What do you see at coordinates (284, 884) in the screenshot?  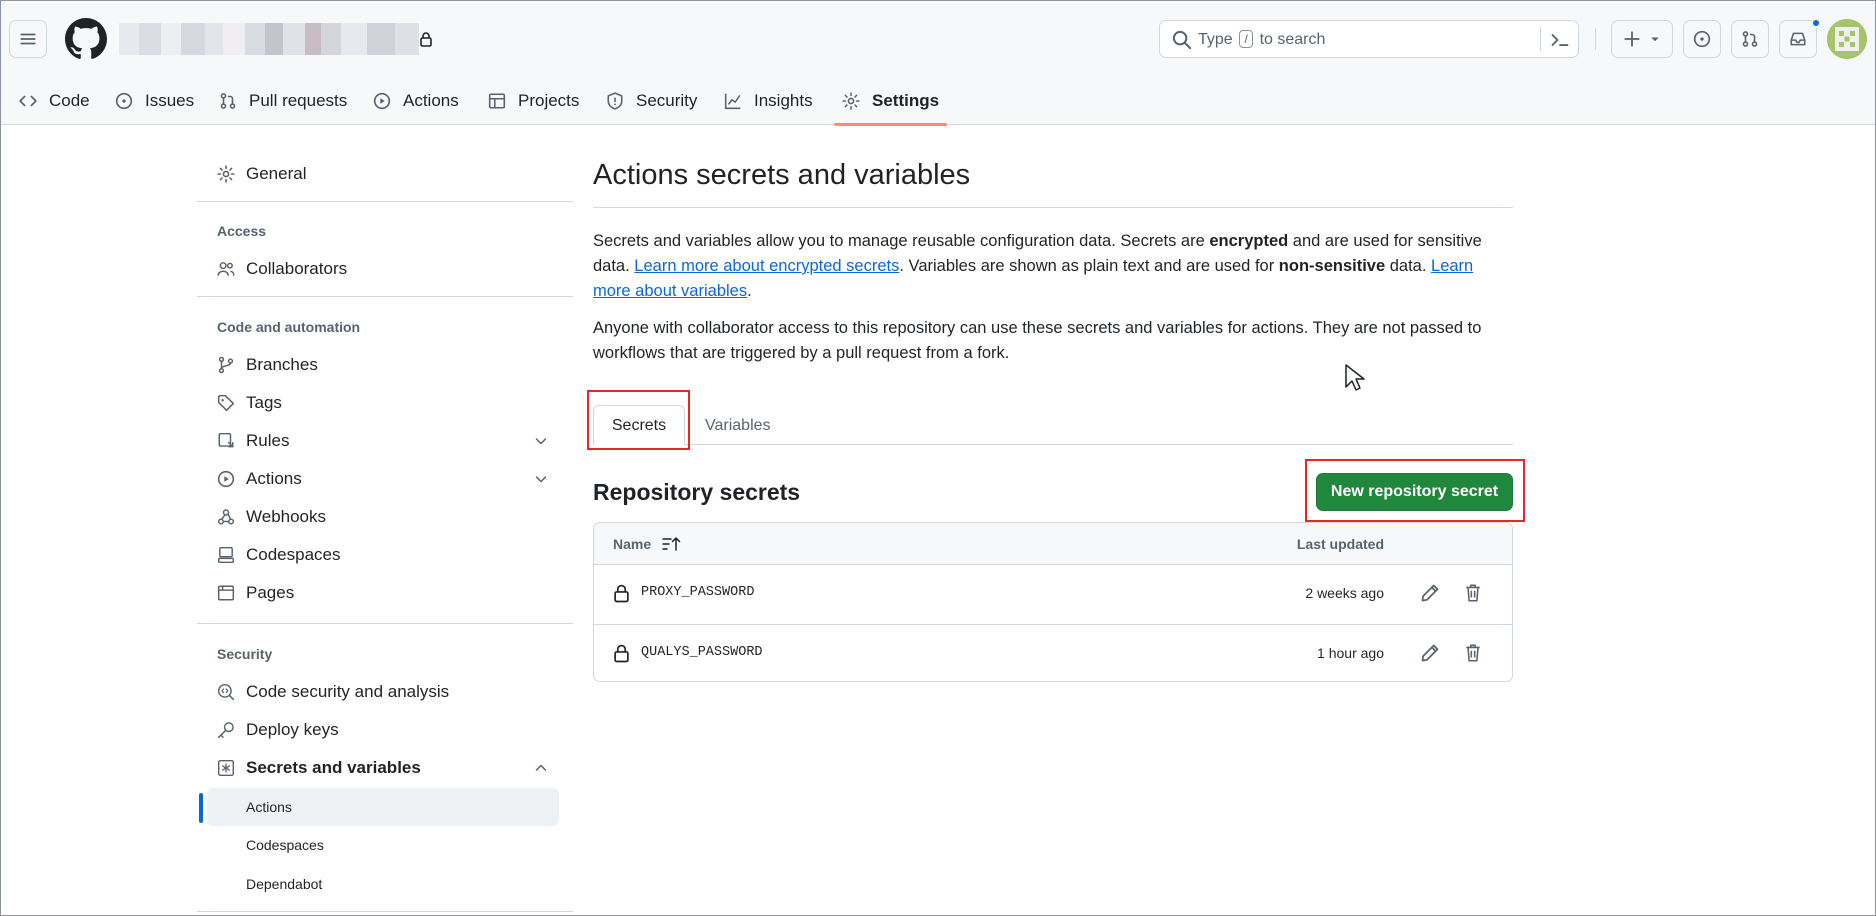 I see `sidebar-subitem-label: Dependabot` at bounding box center [284, 884].